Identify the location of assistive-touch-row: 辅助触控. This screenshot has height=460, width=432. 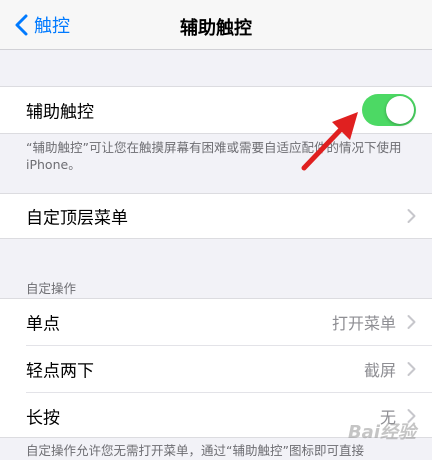
(216, 110).